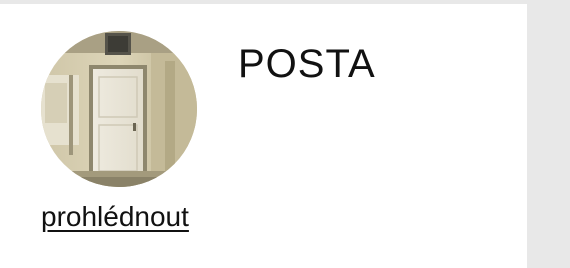 This screenshot has height=268, width=570. What do you see at coordinates (307, 64) in the screenshot?
I see `category-title: POSTA` at bounding box center [307, 64].